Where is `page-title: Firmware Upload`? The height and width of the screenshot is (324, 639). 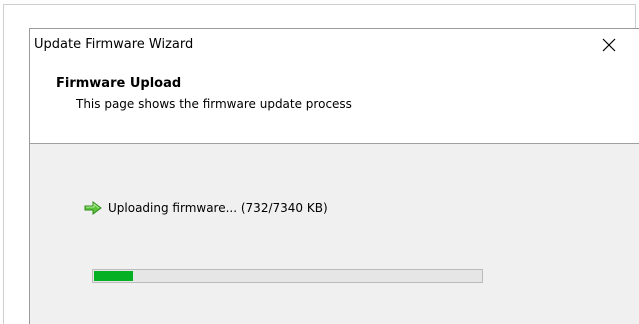
page-title: Firmware Upload is located at coordinates (119, 83).